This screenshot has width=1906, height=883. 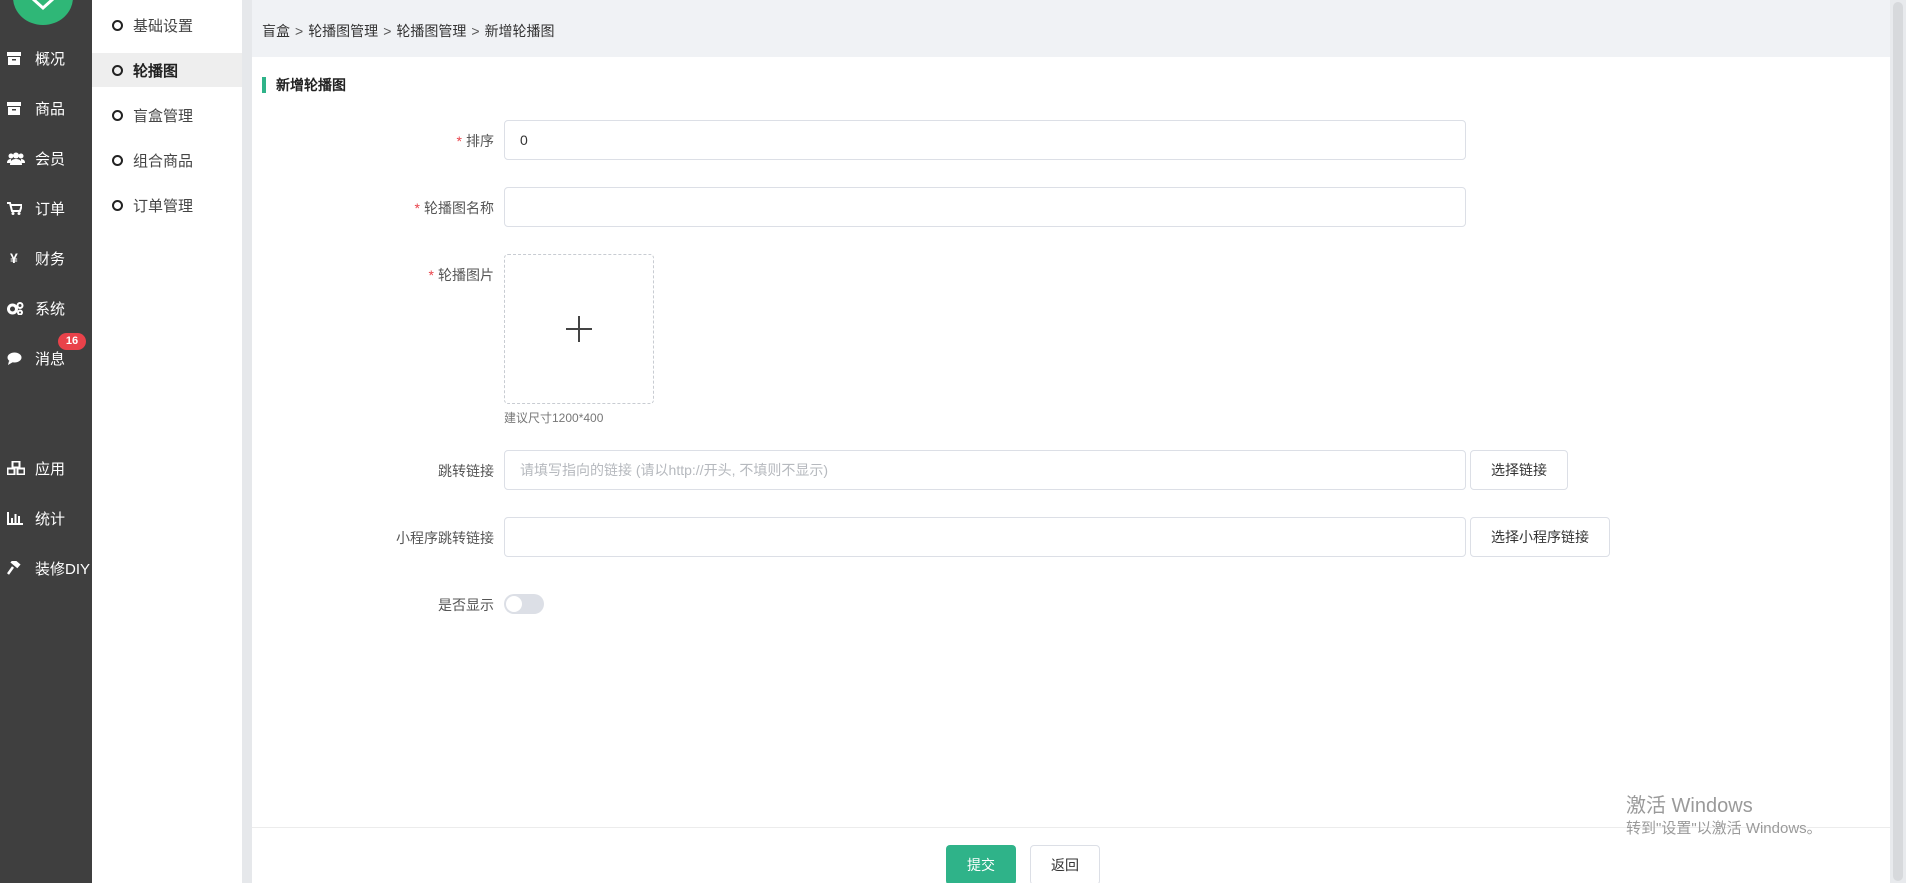 I want to click on jump-link-placeholder: 请填写指向的链接 (请以http://开头, 不填则不显示), so click(x=674, y=470).